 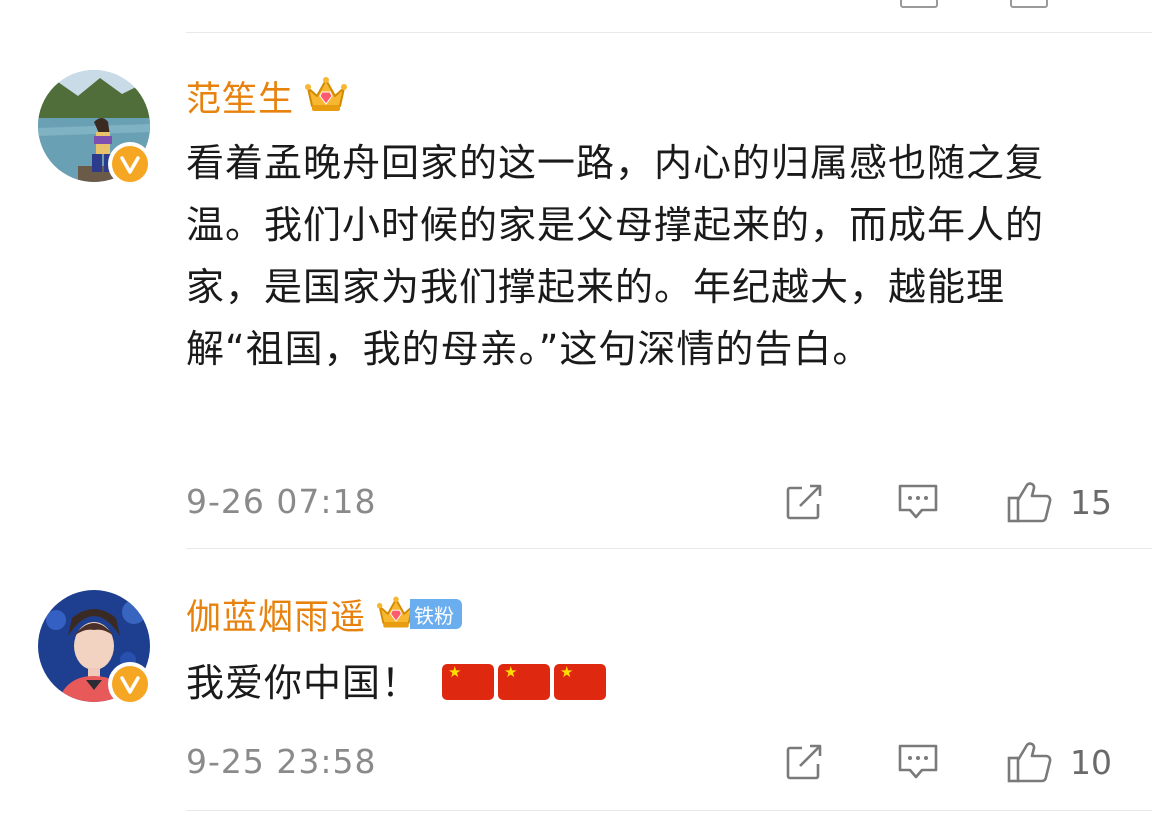 What do you see at coordinates (1059, 762) in the screenshot?
I see `like-button: 10` at bounding box center [1059, 762].